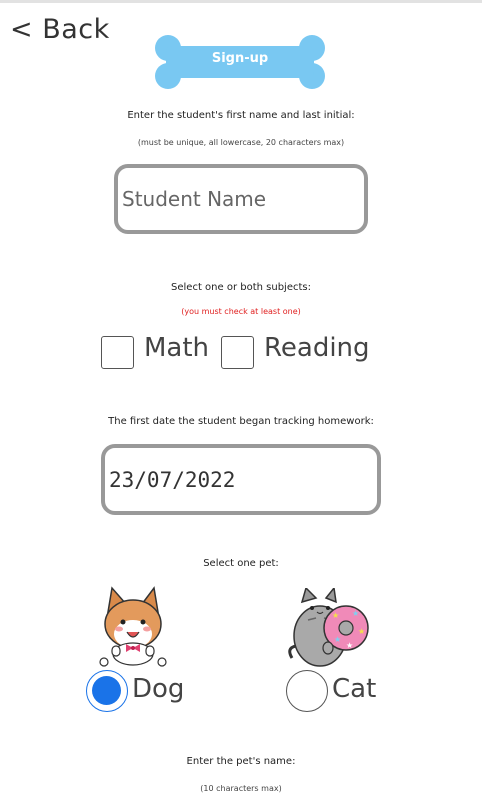  I want to click on pet-name-hint: (10 characters max), so click(241, 788).